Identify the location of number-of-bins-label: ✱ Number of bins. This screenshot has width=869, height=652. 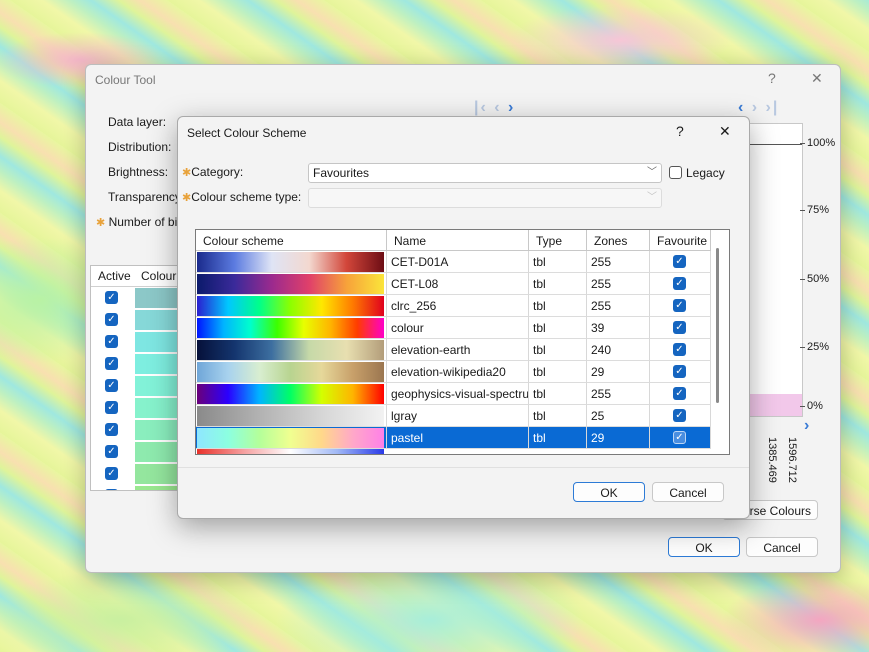
(143, 222).